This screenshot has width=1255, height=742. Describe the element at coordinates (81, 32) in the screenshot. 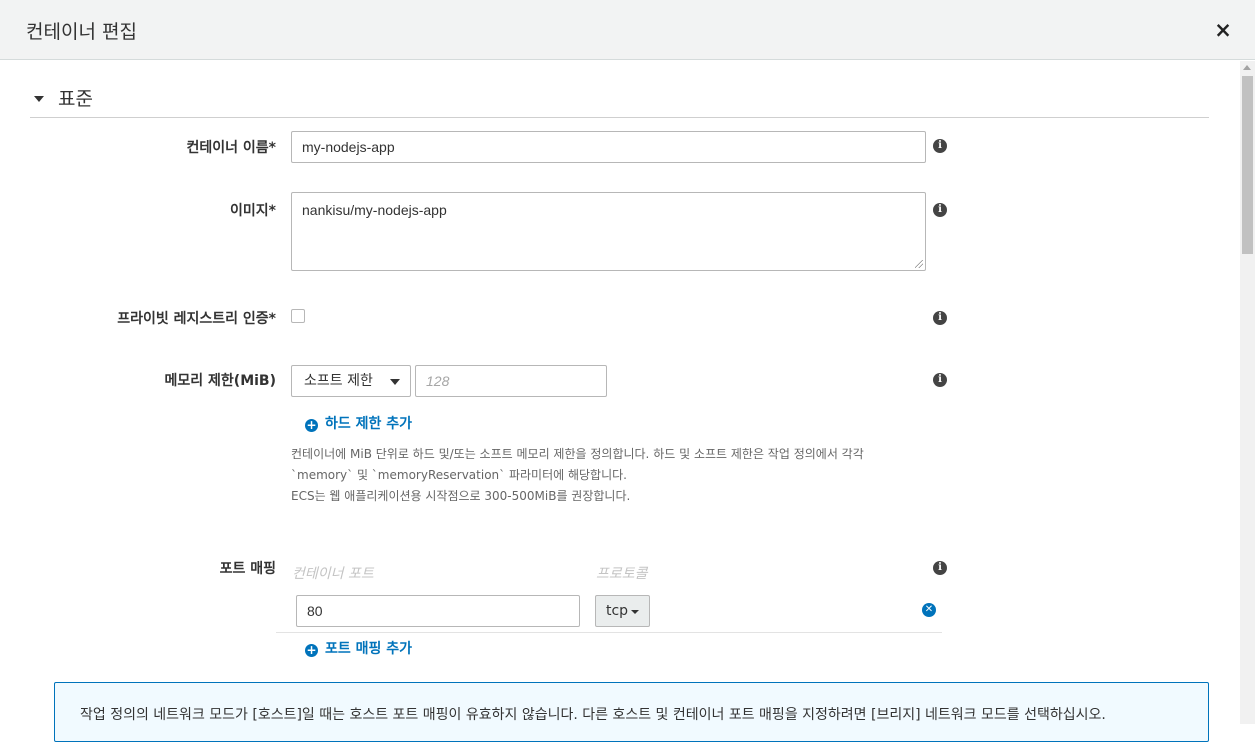

I see `modal-title: 컨테이너 편집` at that location.